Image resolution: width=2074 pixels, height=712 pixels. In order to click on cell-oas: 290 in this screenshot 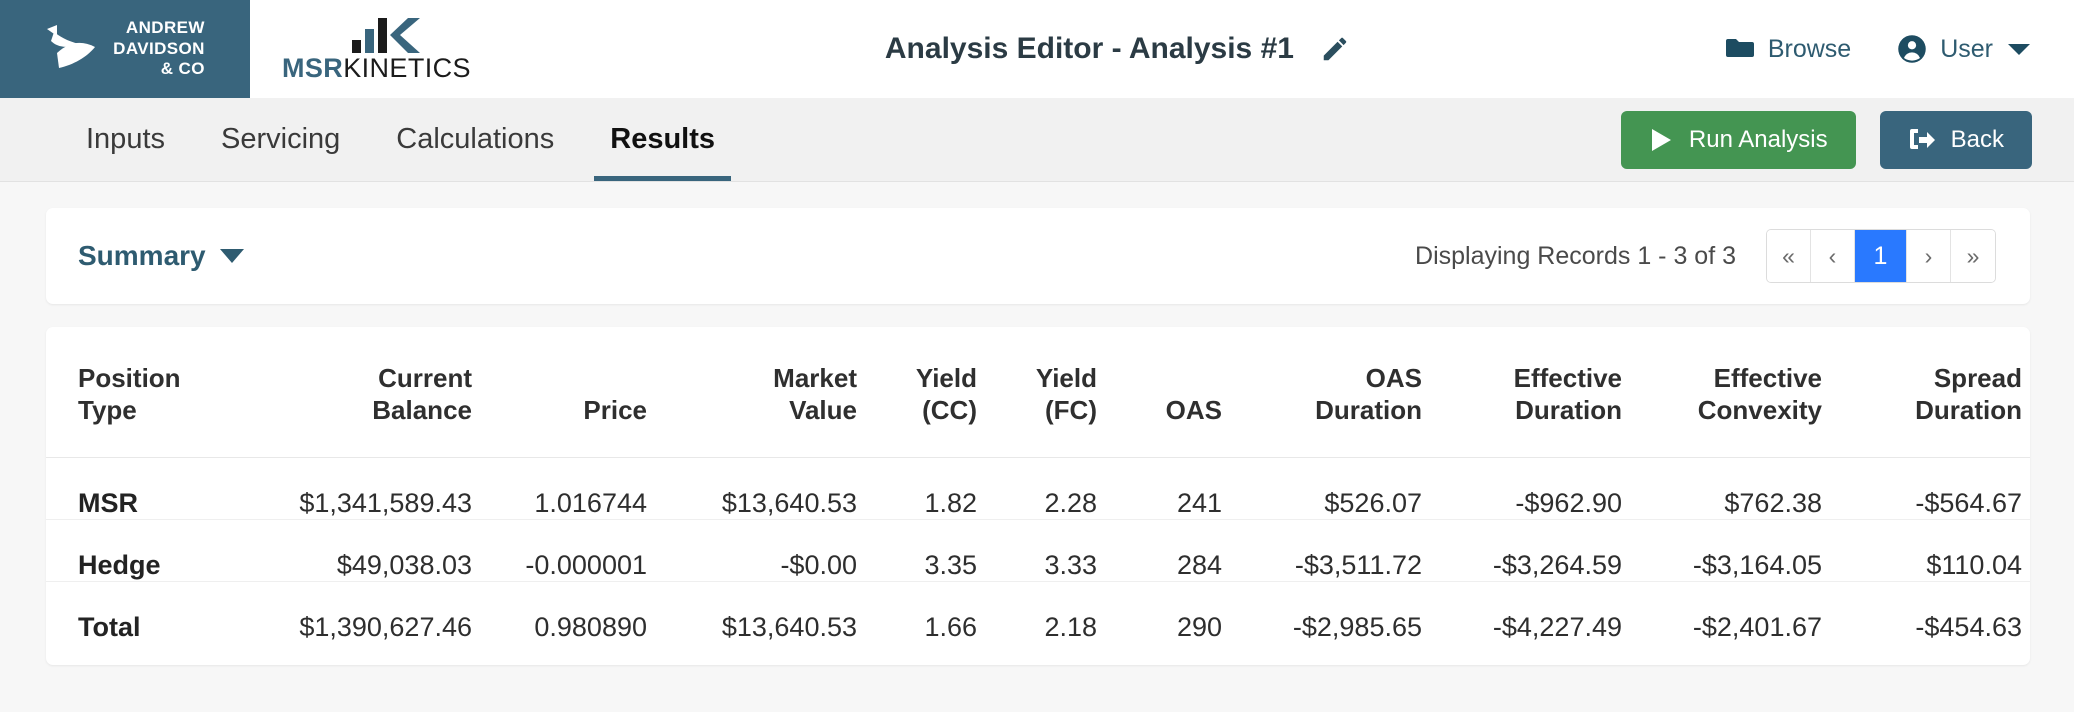, I will do `click(1173, 611)`.